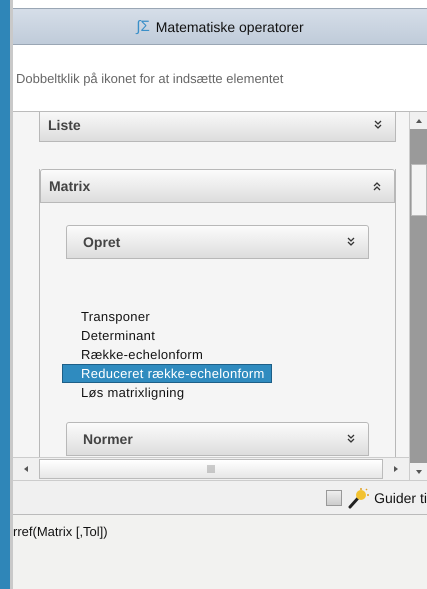  What do you see at coordinates (217, 439) in the screenshot?
I see `group-header: Normer` at bounding box center [217, 439].